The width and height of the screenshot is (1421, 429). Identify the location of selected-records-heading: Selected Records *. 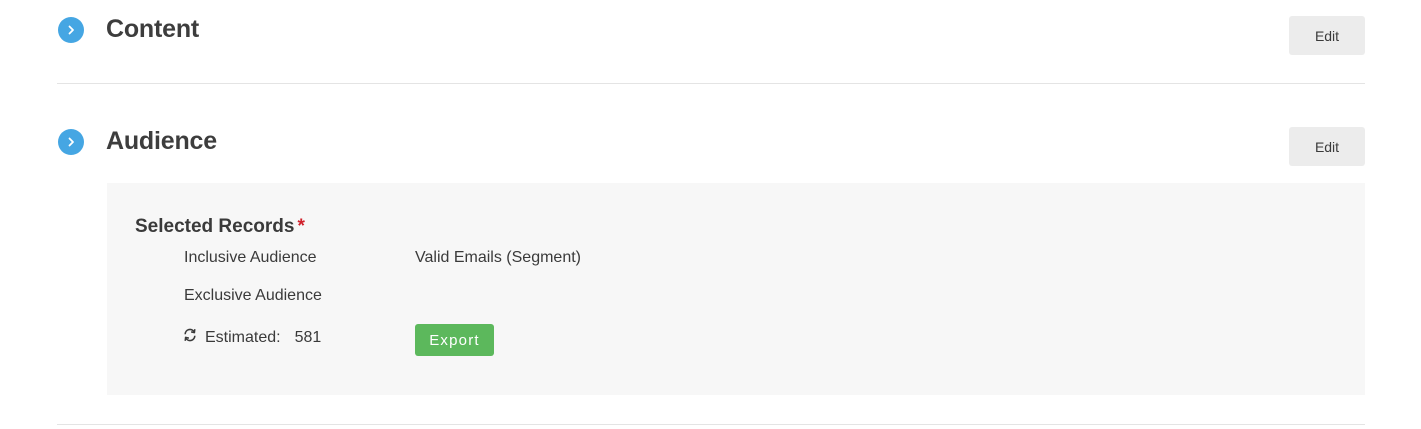
(220, 227).